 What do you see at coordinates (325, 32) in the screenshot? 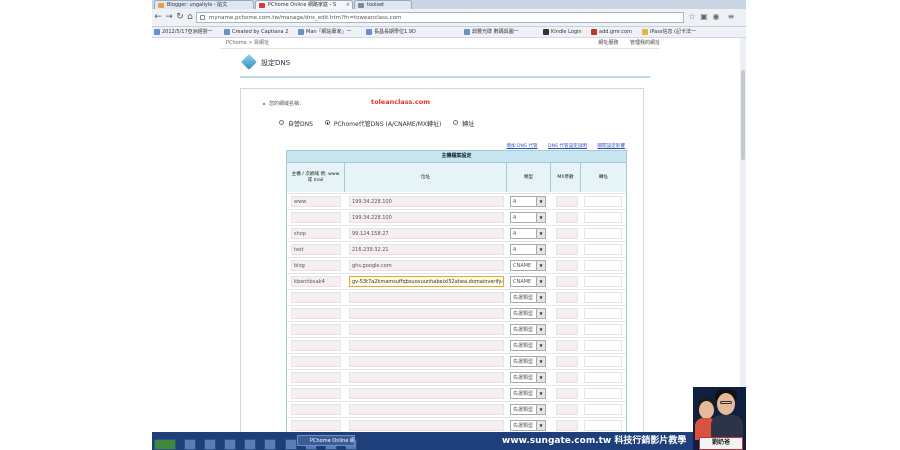
I see `bookmark-item: Man「網站專家」一` at bounding box center [325, 32].